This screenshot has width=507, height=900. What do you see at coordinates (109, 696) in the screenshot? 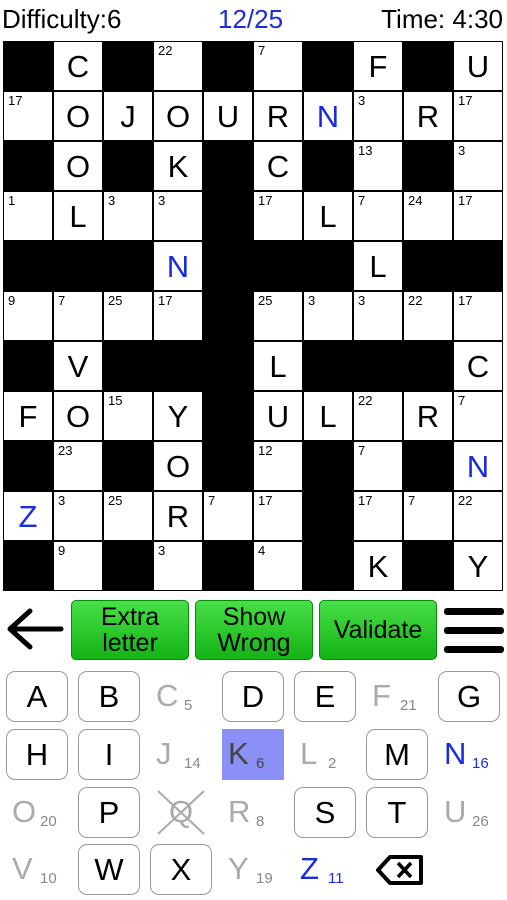
I see `key-b: B` at bounding box center [109, 696].